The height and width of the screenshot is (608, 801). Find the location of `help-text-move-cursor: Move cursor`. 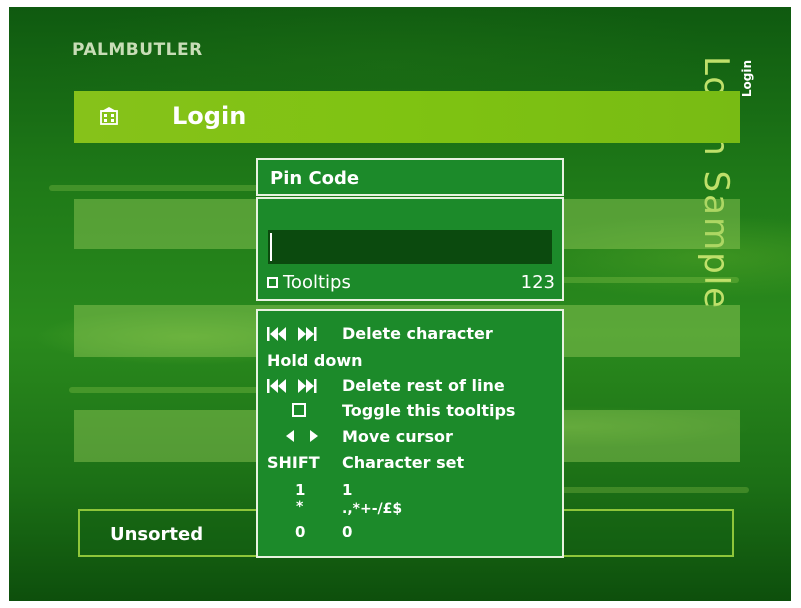

help-text-move-cursor: Move cursor is located at coordinates (397, 436).